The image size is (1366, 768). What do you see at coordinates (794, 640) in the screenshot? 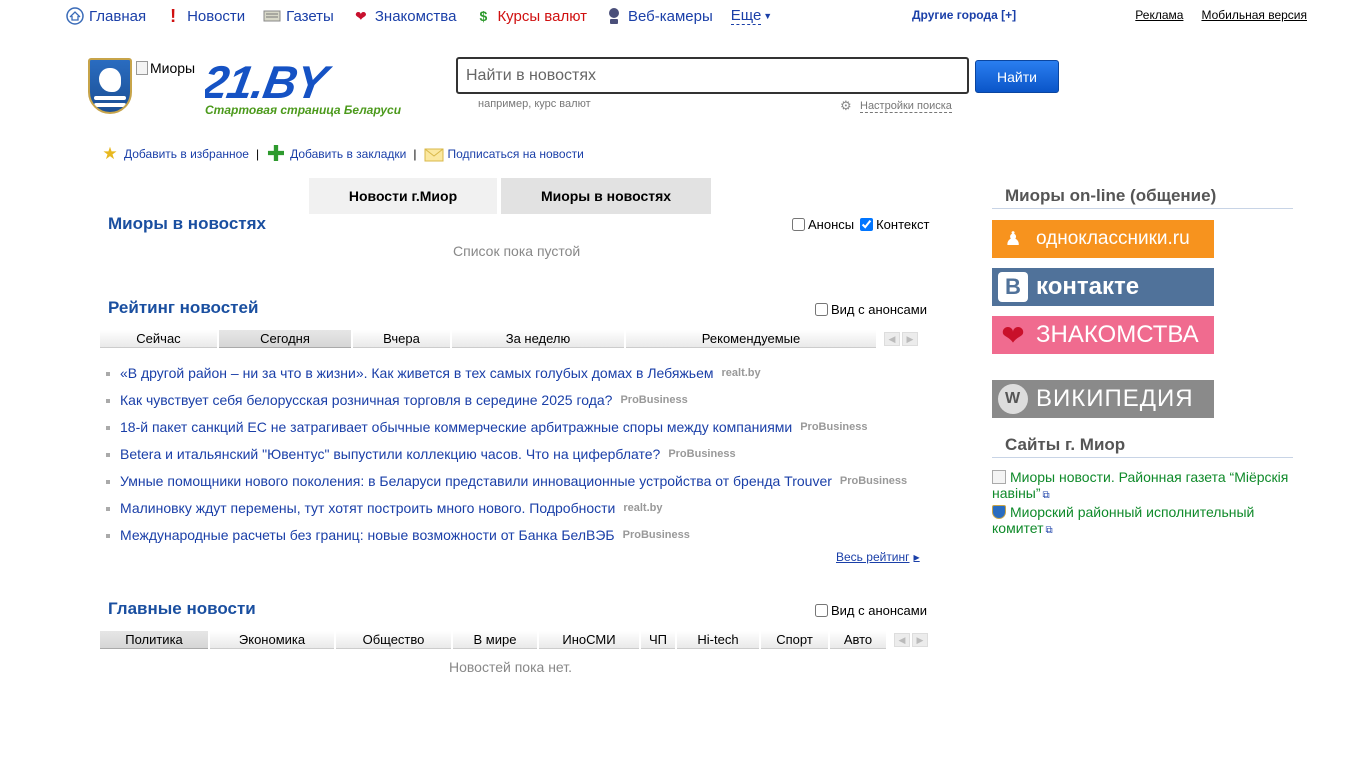
I see `tab-sport: Спорт` at bounding box center [794, 640].